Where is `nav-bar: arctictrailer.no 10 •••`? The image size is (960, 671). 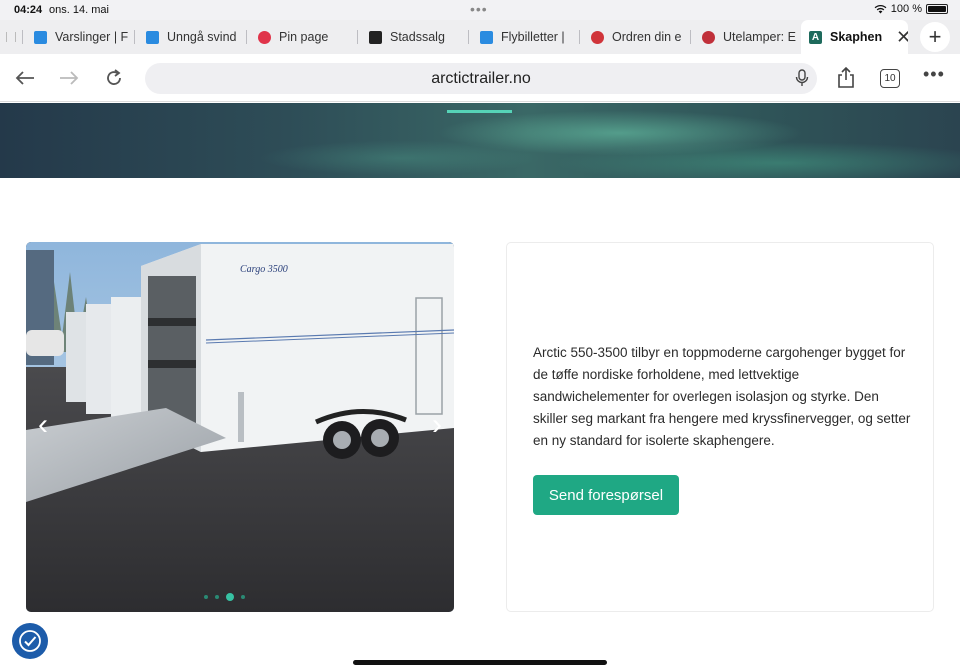 nav-bar: arctictrailer.no 10 ••• is located at coordinates (480, 78).